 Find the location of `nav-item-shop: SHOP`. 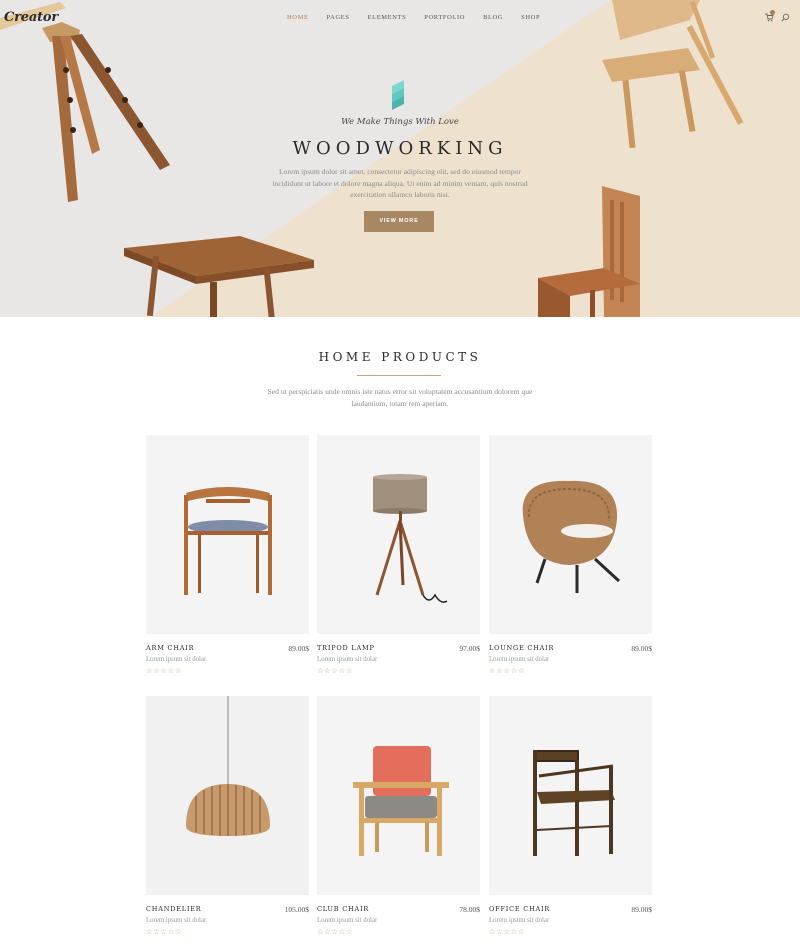

nav-item-shop: SHOP is located at coordinates (530, 17).